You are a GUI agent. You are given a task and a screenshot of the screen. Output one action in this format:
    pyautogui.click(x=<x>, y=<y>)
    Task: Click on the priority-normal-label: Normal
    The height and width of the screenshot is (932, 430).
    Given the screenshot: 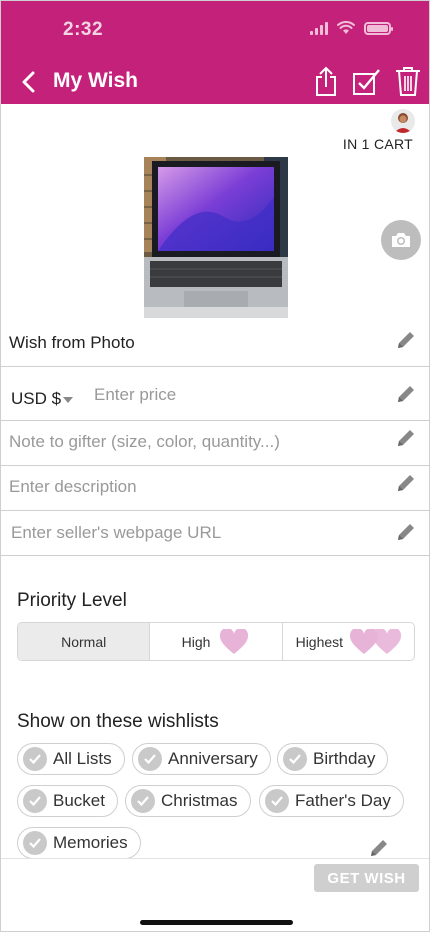 What is the action you would take?
    pyautogui.click(x=84, y=641)
    